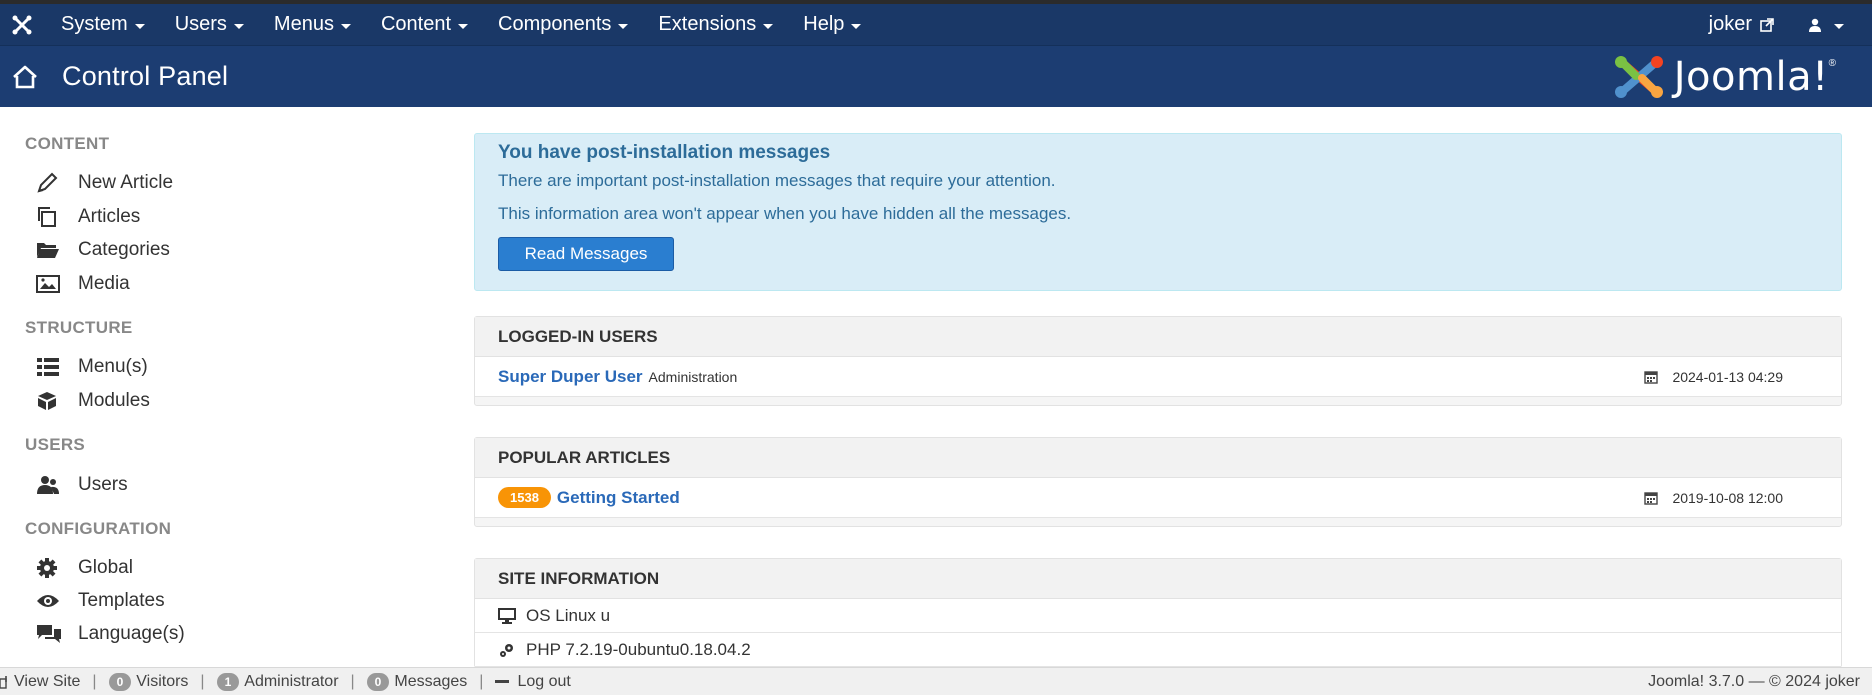  I want to click on menu-users: Users, so click(209, 24).